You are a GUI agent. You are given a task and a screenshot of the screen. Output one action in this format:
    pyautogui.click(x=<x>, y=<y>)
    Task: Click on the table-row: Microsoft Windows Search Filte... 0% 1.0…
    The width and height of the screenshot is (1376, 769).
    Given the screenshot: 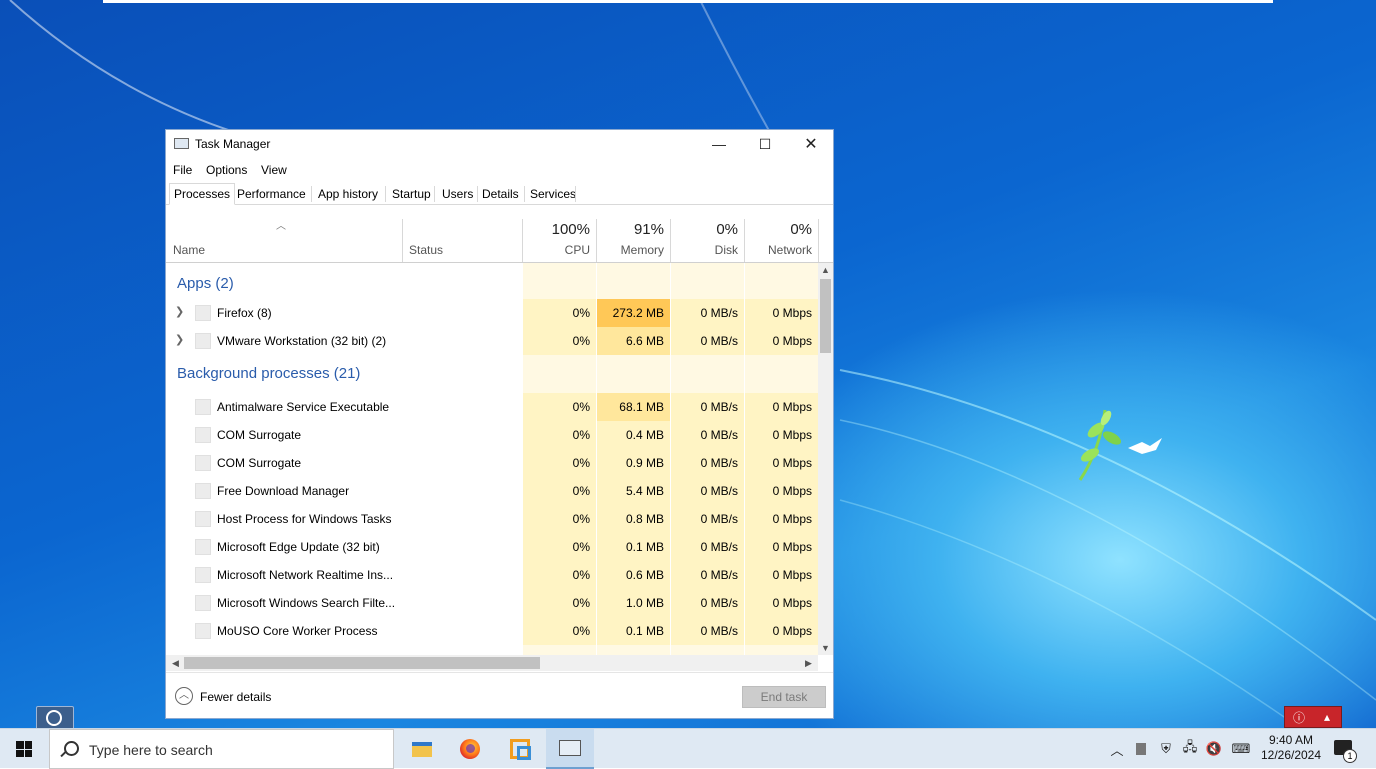 What is the action you would take?
    pyautogui.click(x=492, y=603)
    